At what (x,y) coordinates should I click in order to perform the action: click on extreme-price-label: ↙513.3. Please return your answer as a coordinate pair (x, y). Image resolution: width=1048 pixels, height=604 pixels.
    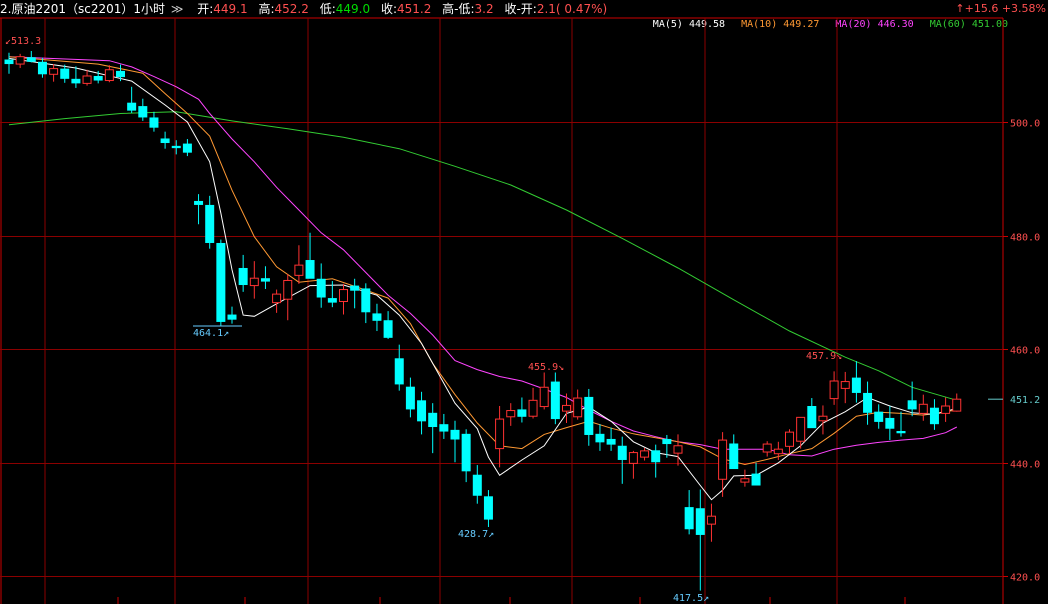
    Looking at the image, I should click on (23, 41).